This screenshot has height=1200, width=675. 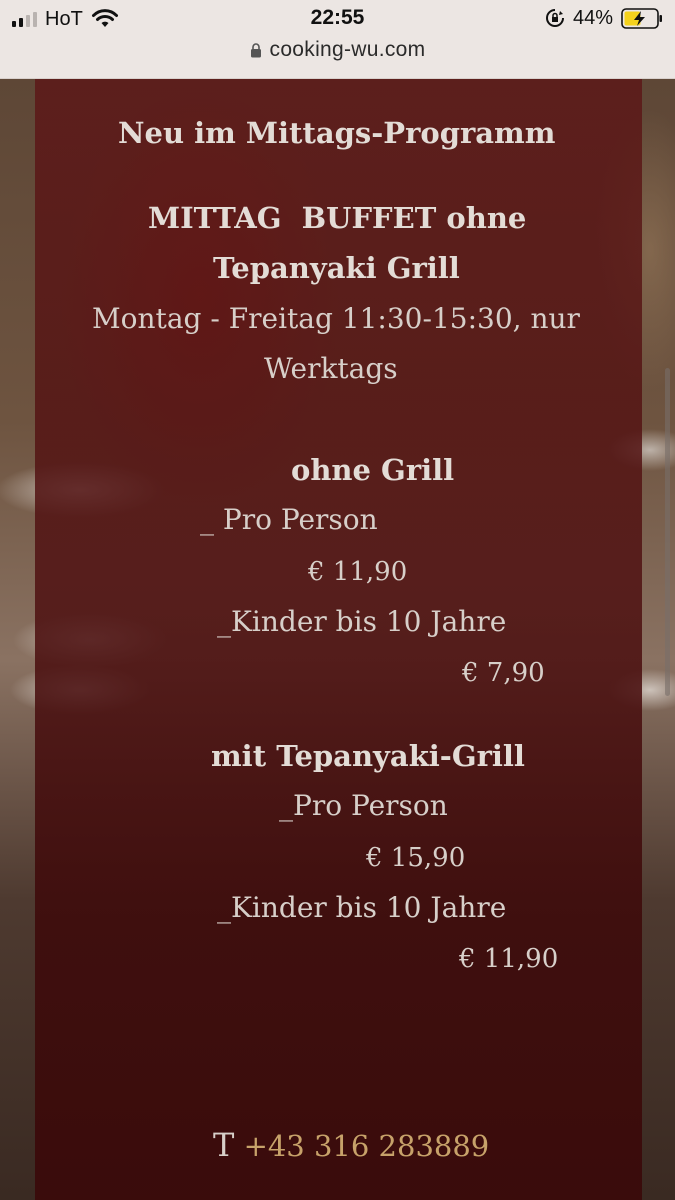 I want to click on phone-row: T +43 316 283889, so click(x=351, y=1145).